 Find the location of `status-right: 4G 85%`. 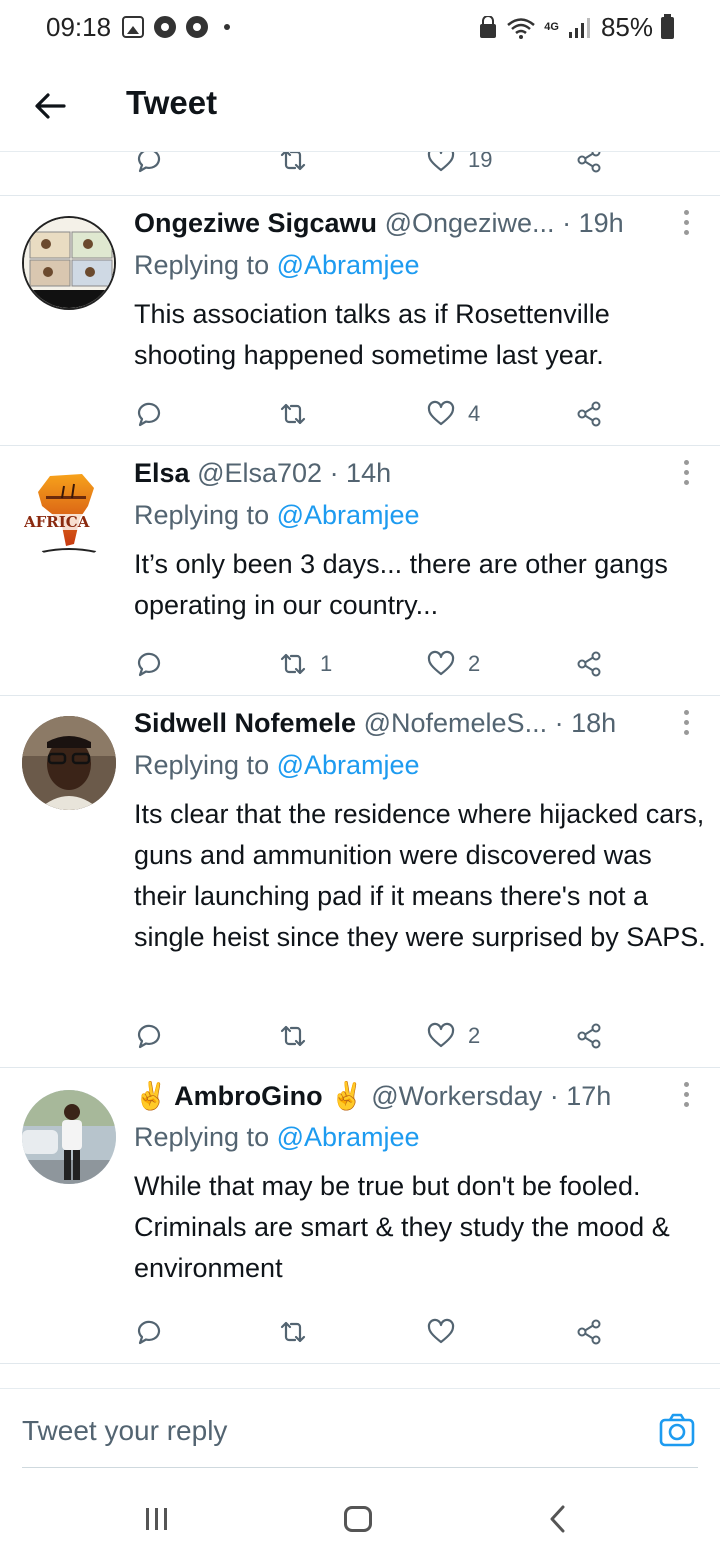

status-right: 4G 85% is located at coordinates (576, 27).